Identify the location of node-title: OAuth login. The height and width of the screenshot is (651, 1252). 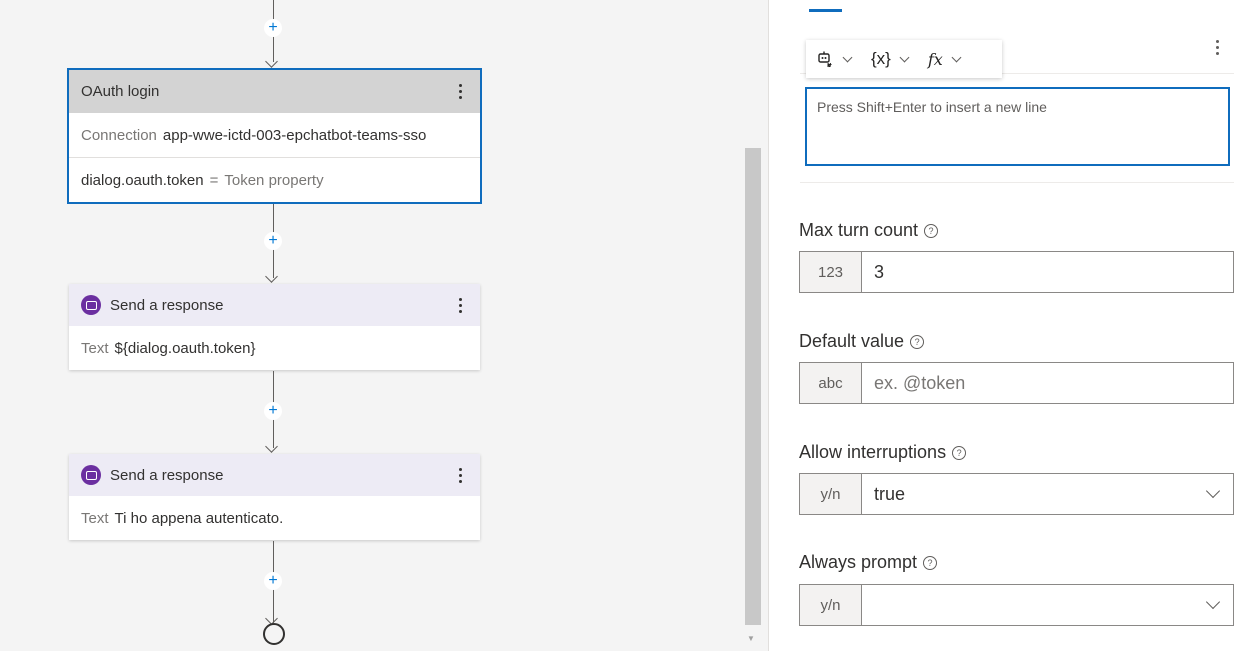
(120, 91).